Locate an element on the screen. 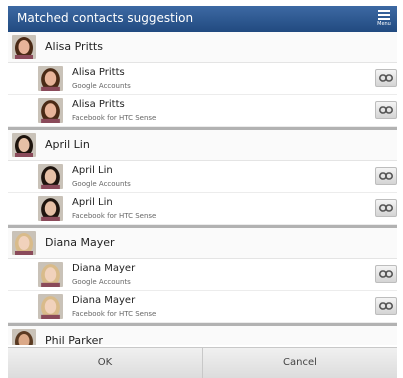  cancel-button: Cancel is located at coordinates (300, 363).